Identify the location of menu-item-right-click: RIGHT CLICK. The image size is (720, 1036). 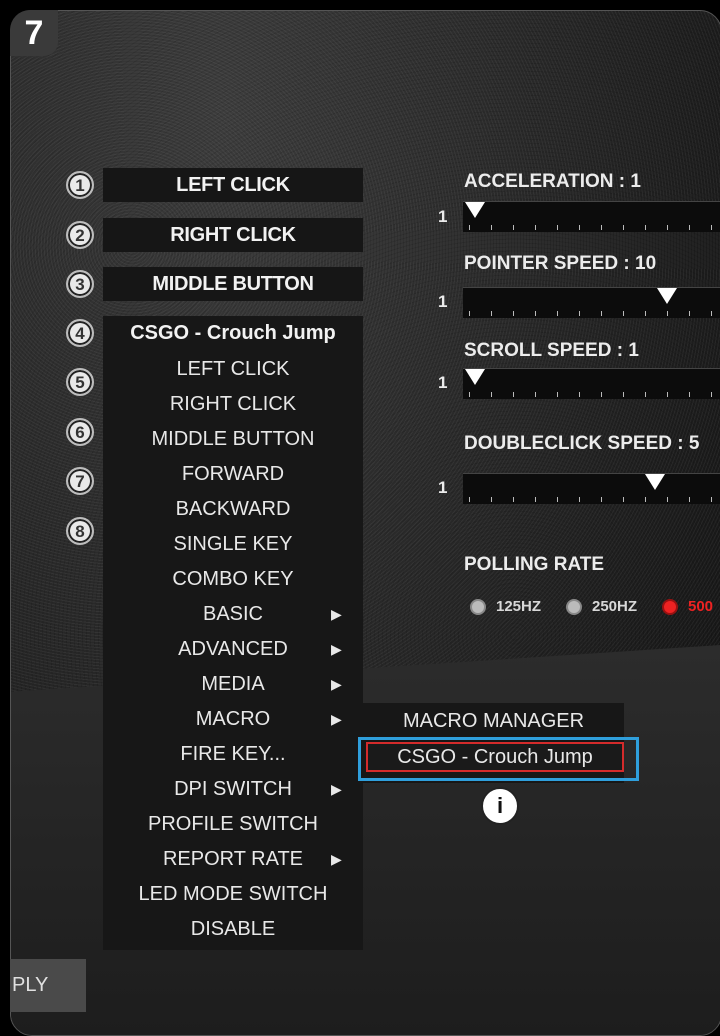
(233, 404).